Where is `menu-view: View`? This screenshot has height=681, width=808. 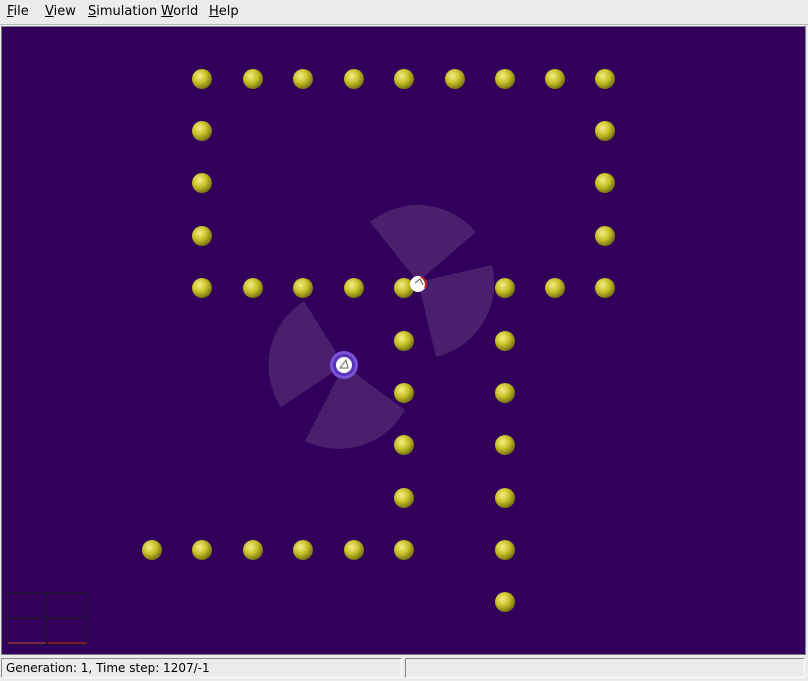
menu-view: View is located at coordinates (60, 12).